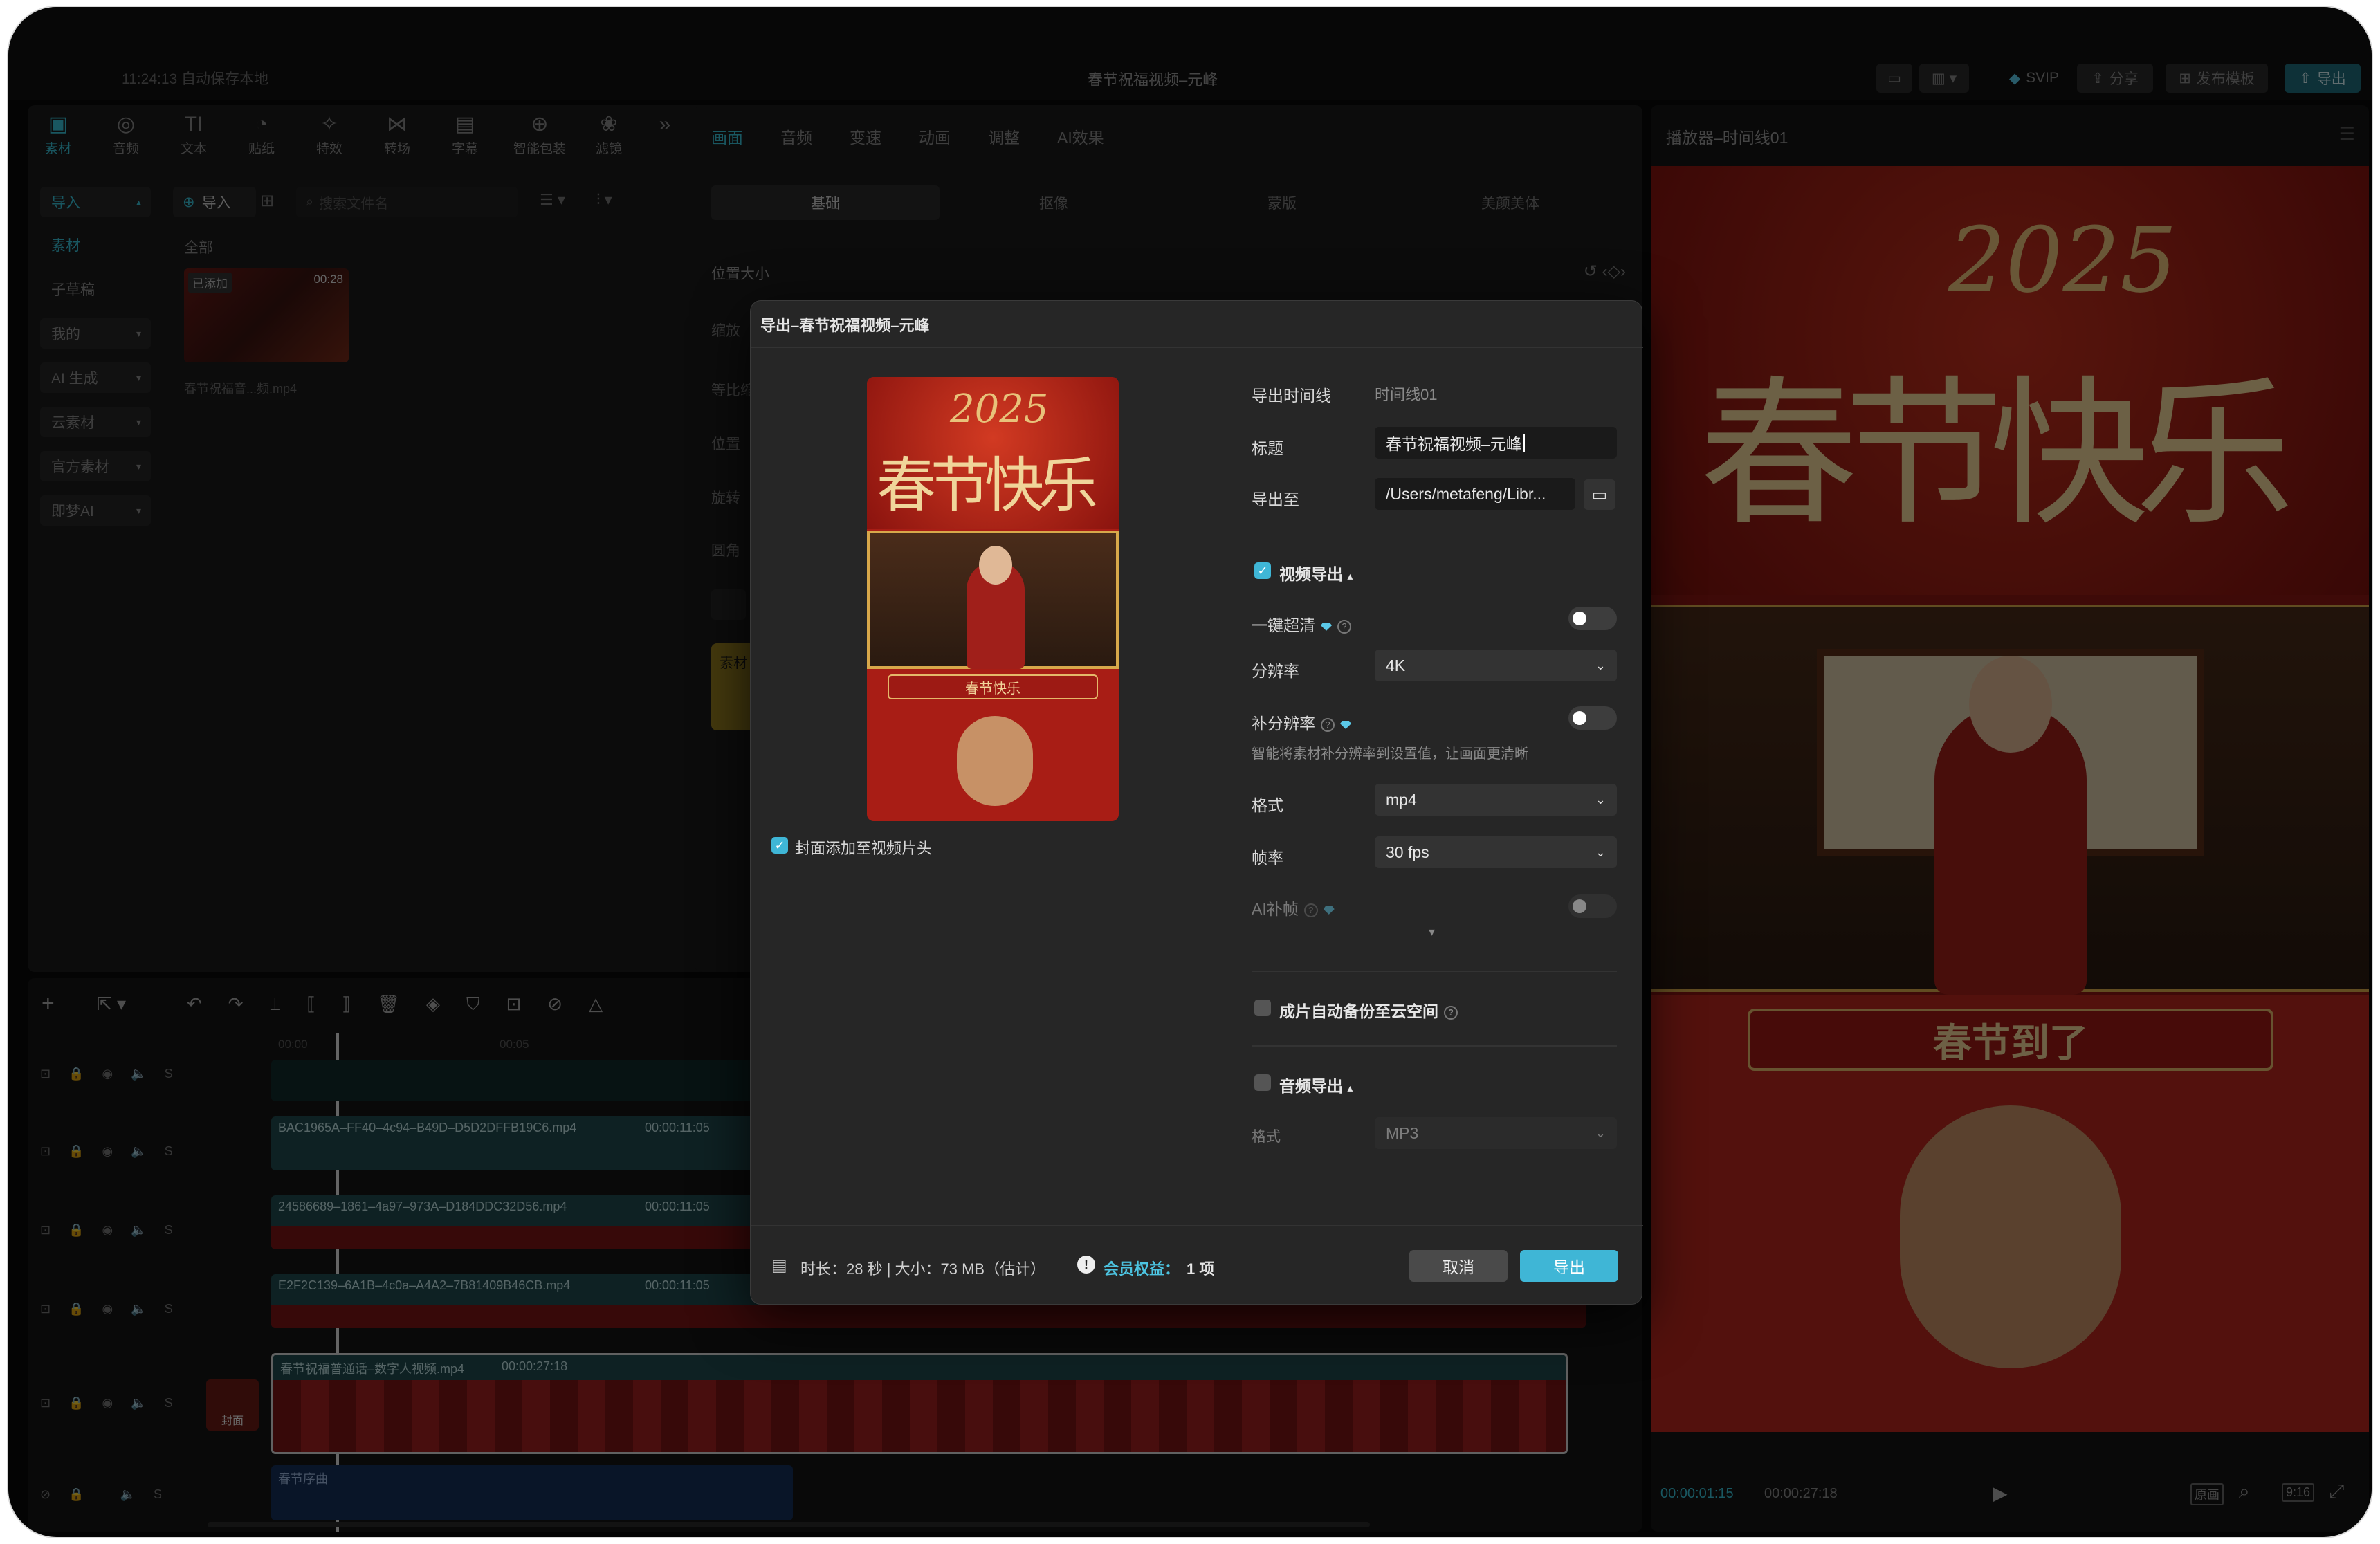 The height and width of the screenshot is (1544, 2380). I want to click on track-controls-3: ⊡ 🔒 ◉ 🔈 S, so click(106, 1230).